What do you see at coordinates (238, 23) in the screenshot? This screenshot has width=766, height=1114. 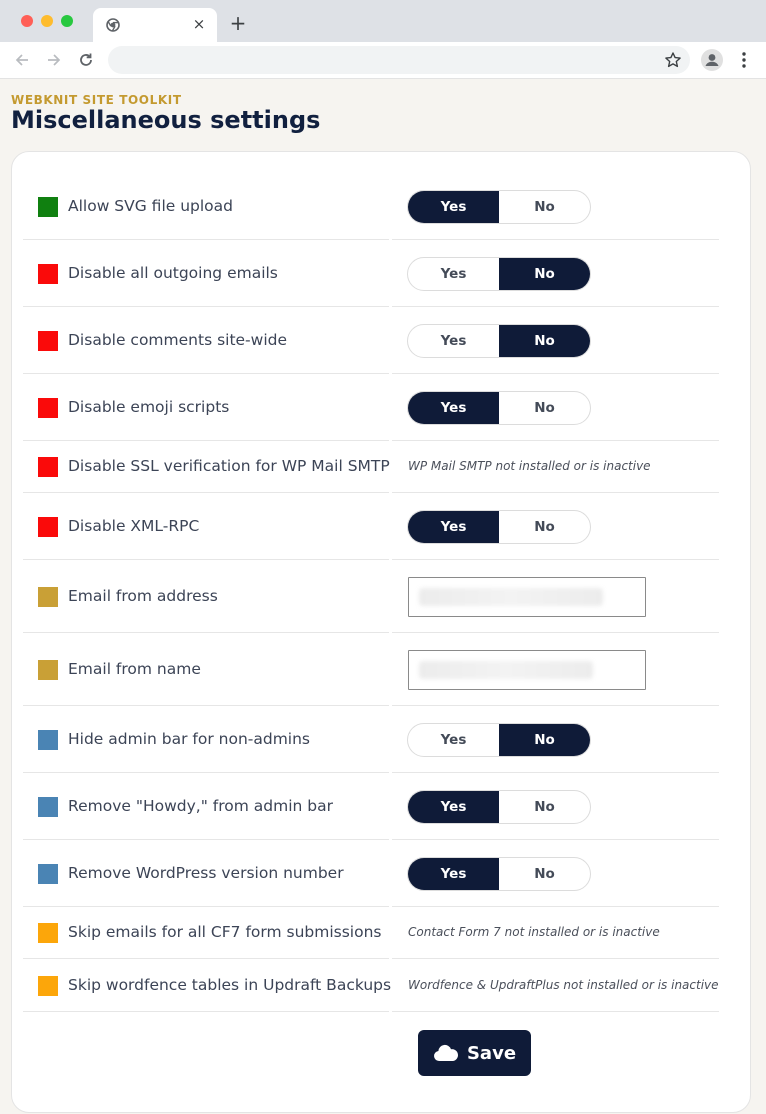 I see `new-tab-icon: +` at bounding box center [238, 23].